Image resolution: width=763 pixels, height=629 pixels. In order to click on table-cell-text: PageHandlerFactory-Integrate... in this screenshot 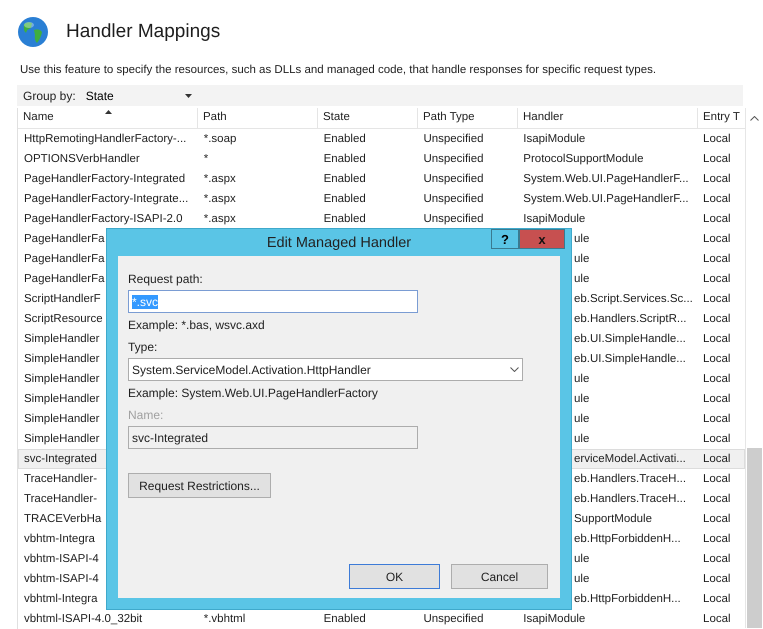, I will do `click(106, 199)`.